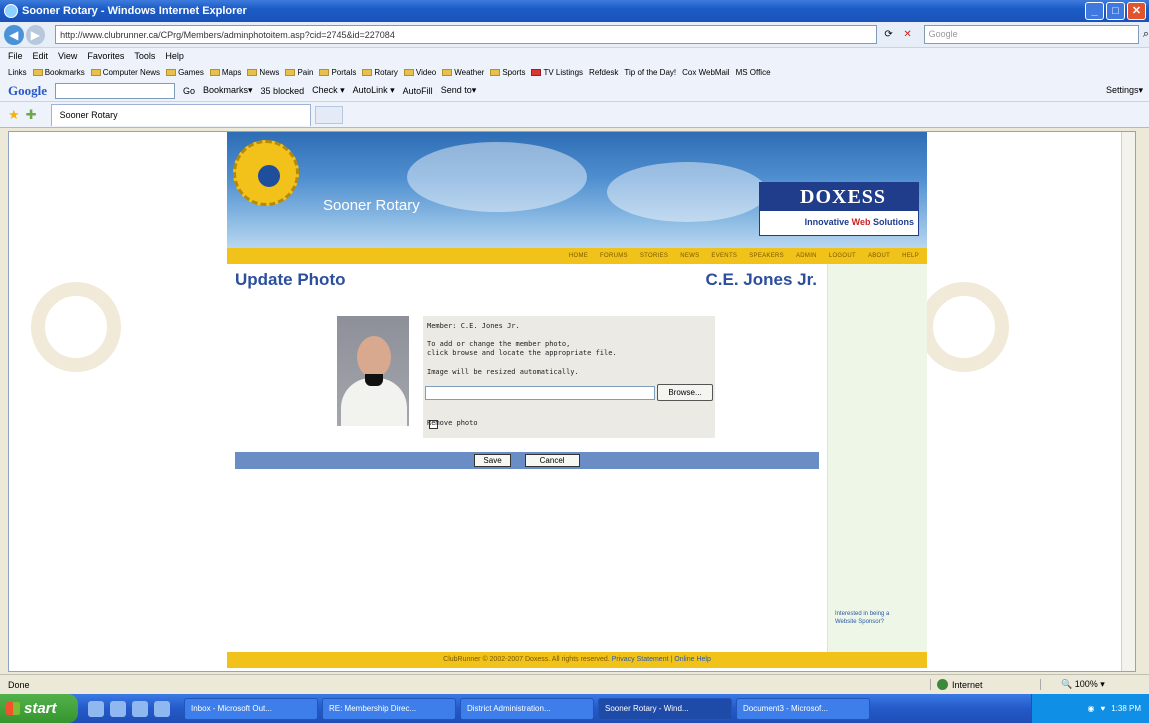 This screenshot has height=723, width=1149. I want to click on menu-help: Help, so click(174, 56).